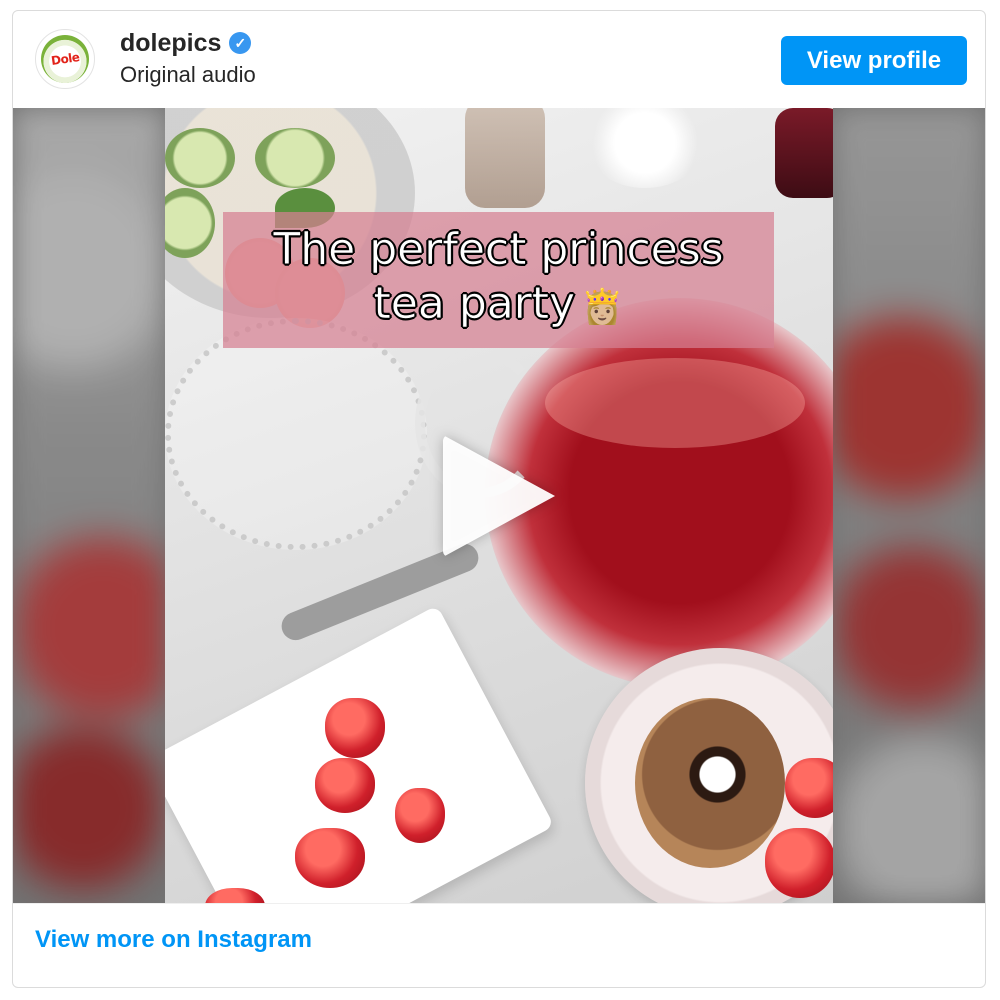 This screenshot has width=1000, height=1000. Describe the element at coordinates (499, 945) in the screenshot. I see `post-footer: View more on Instagram` at that location.